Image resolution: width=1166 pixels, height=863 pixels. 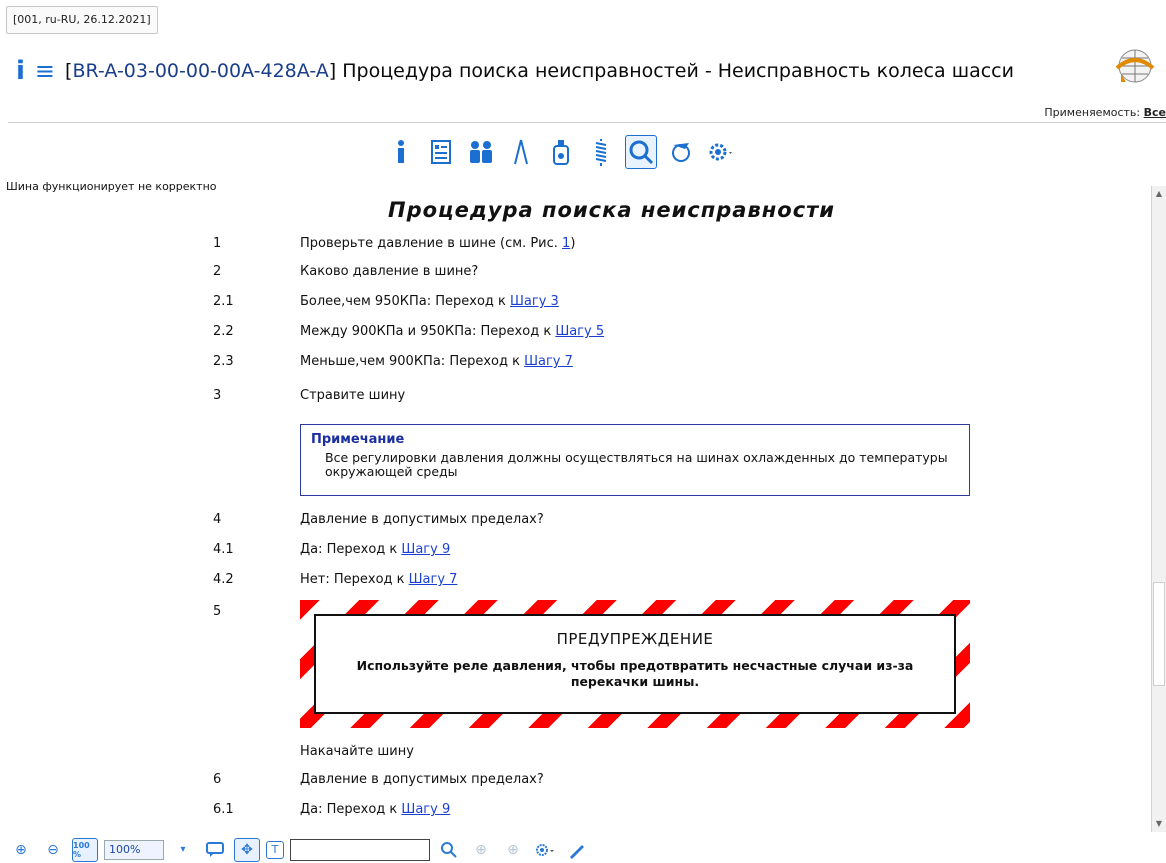 I want to click on spring-icon, so click(x=601, y=152).